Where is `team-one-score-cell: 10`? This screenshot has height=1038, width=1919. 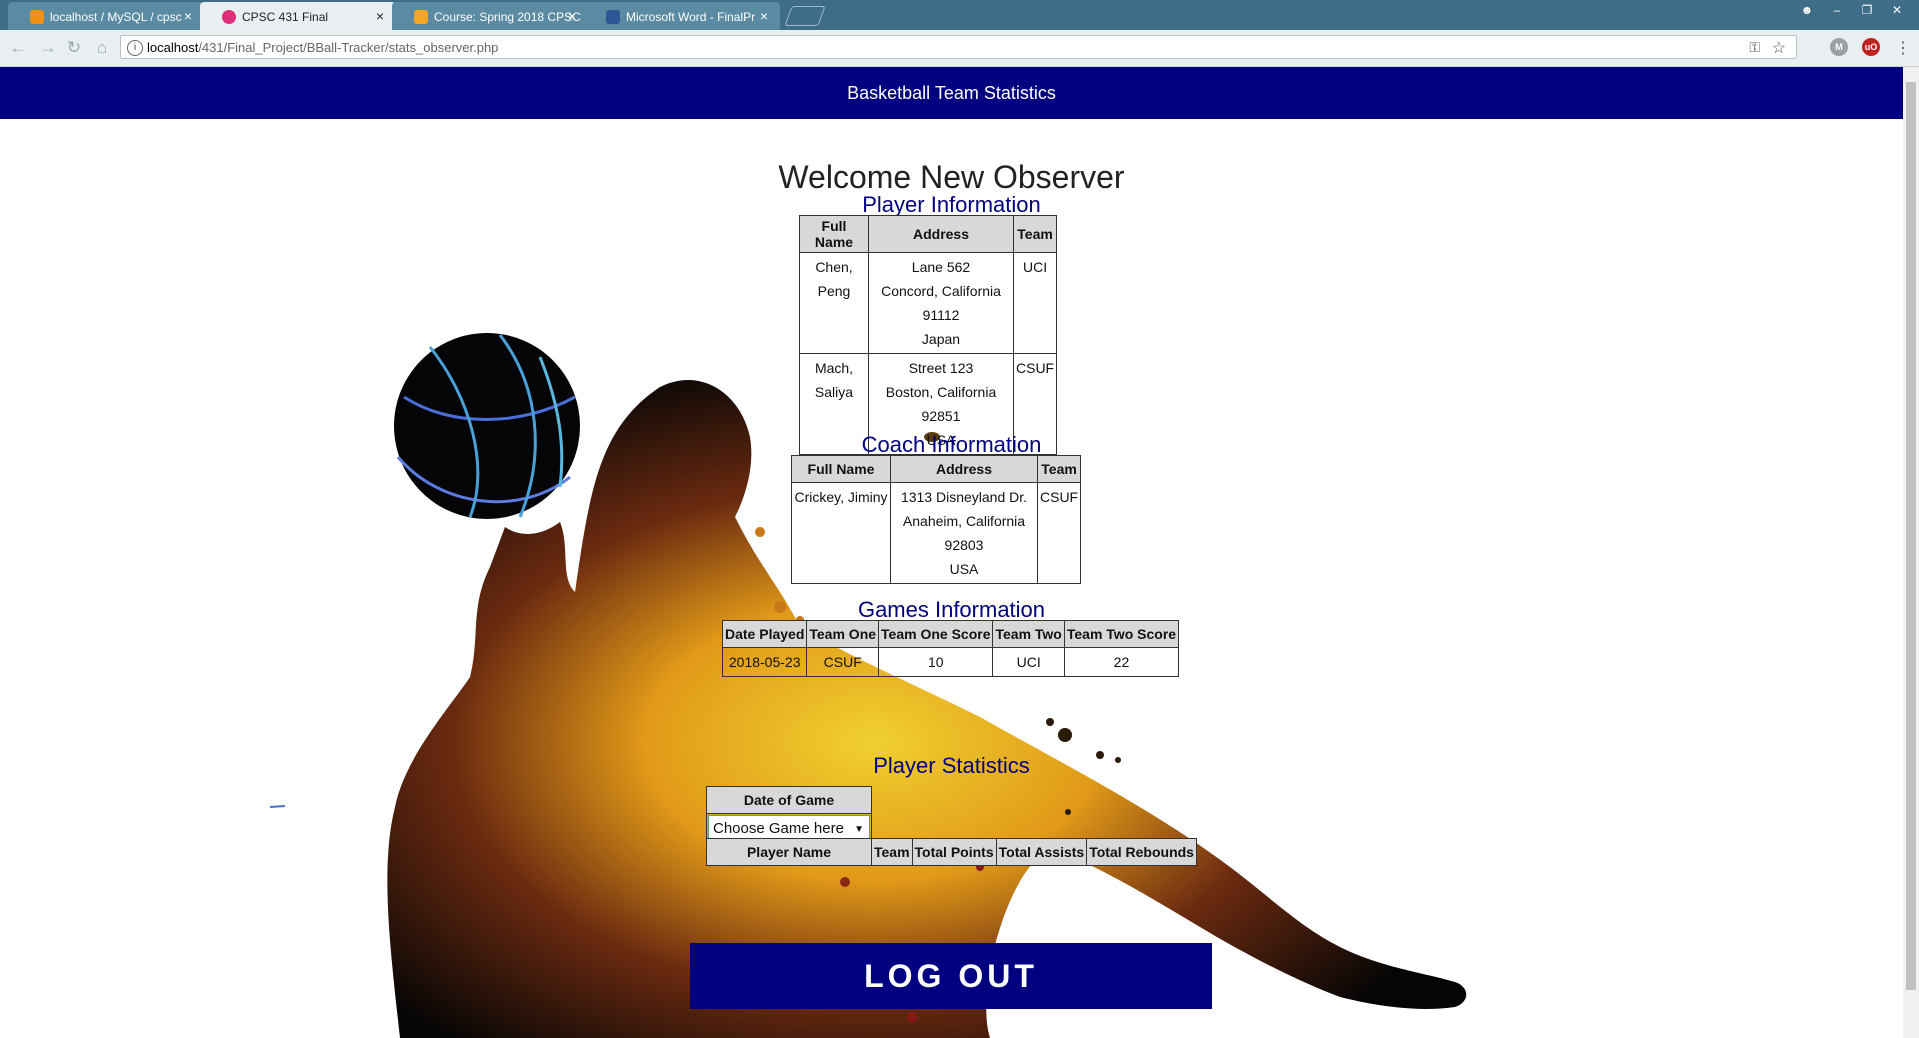
team-one-score-cell: 10 is located at coordinates (936, 662).